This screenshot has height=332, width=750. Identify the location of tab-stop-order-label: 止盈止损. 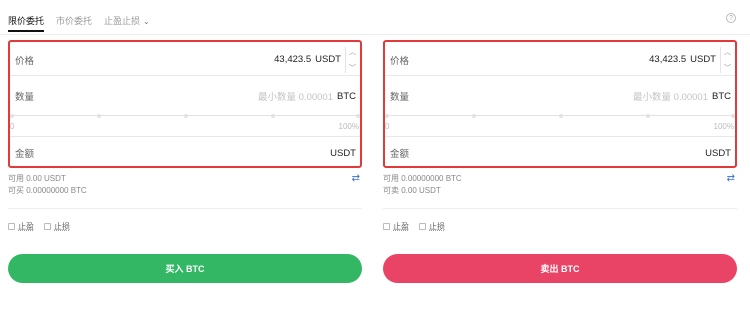
(122, 20).